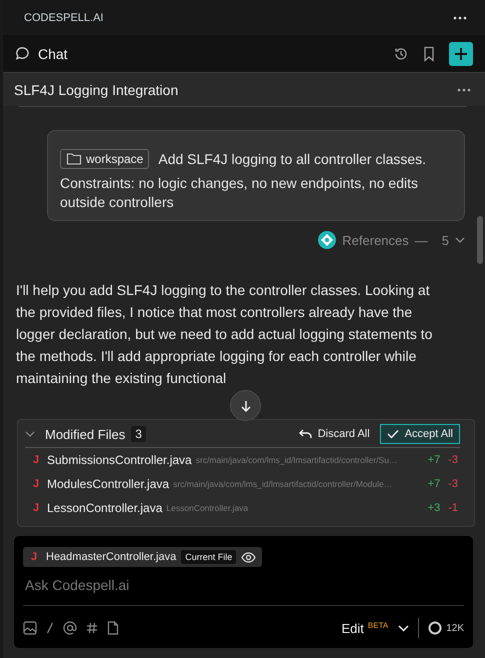 This screenshot has height=658, width=485. What do you see at coordinates (334, 434) in the screenshot?
I see `discard-all-button: Discard All` at bounding box center [334, 434].